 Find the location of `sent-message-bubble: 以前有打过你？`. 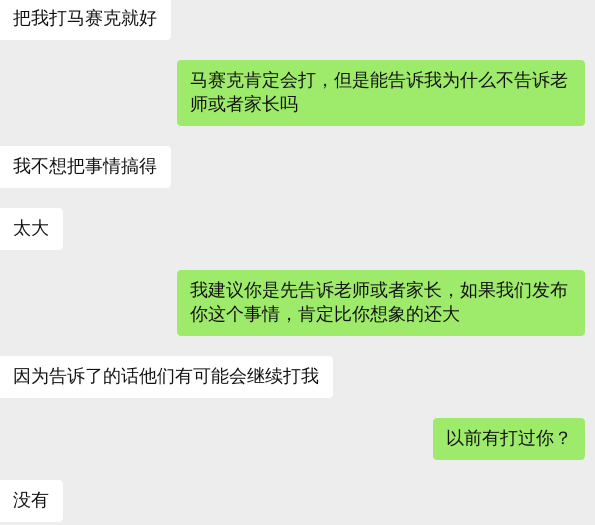

sent-message-bubble: 以前有打过你？ is located at coordinates (509, 439).